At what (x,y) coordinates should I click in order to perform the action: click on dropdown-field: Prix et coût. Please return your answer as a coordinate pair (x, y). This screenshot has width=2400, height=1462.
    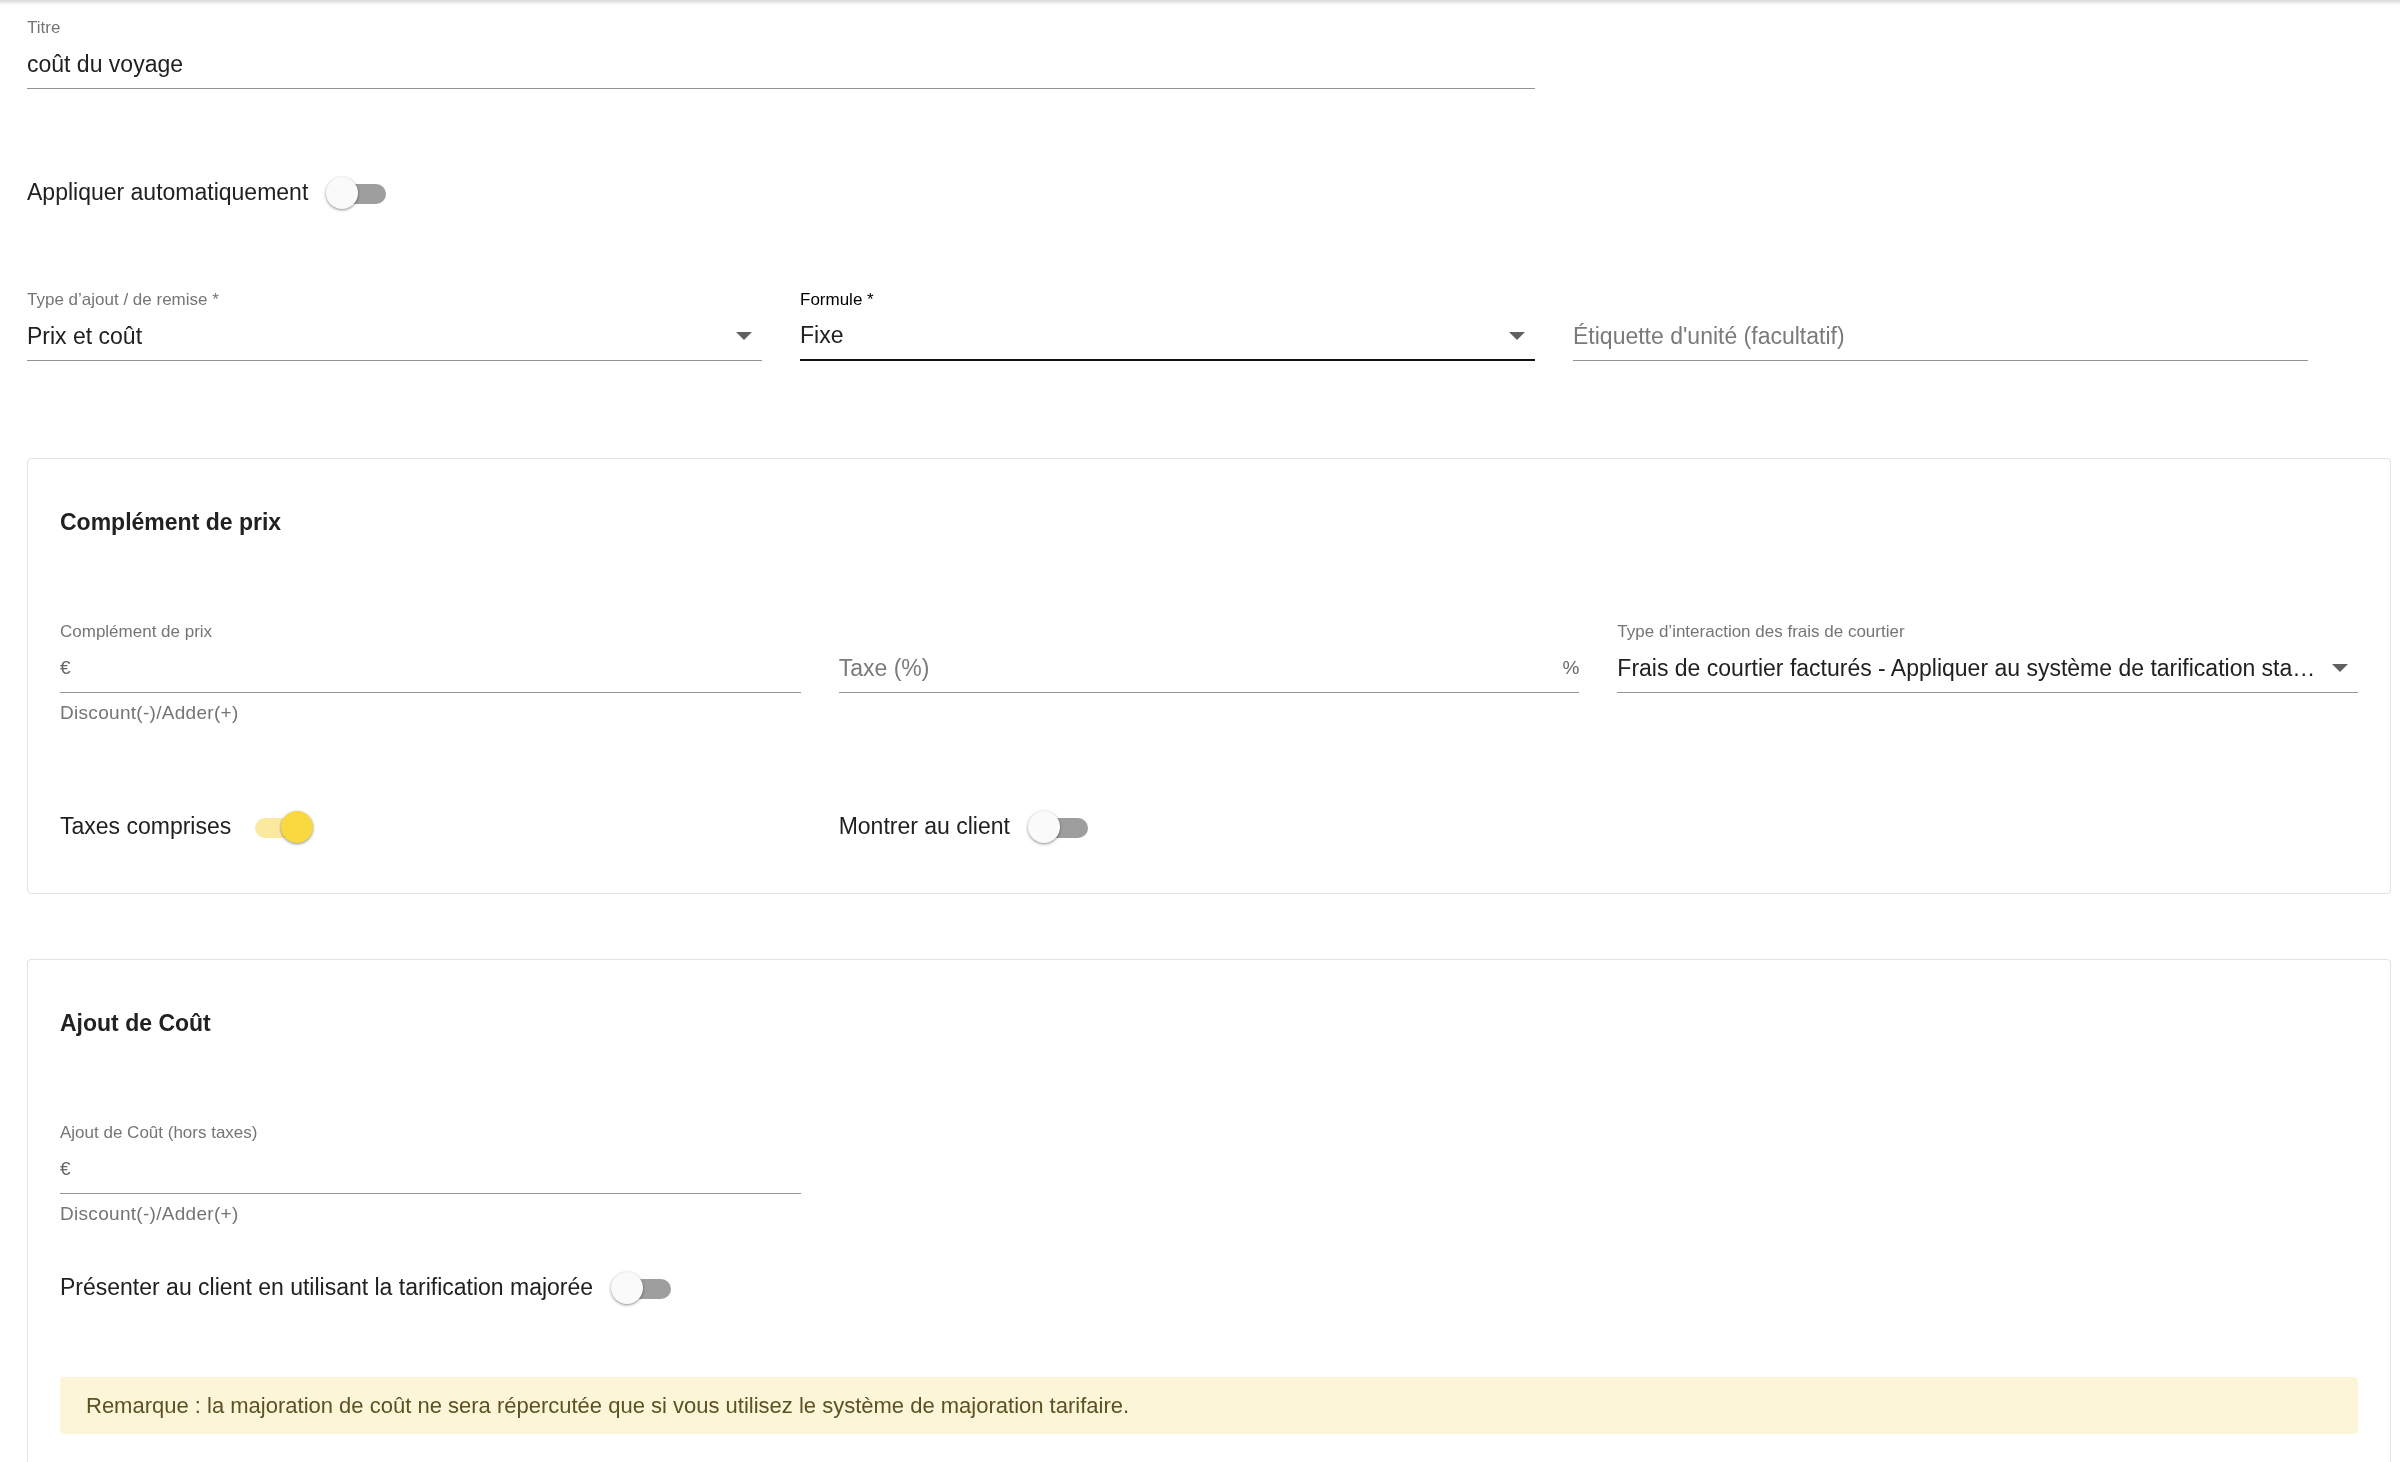
    Looking at the image, I should click on (394, 336).